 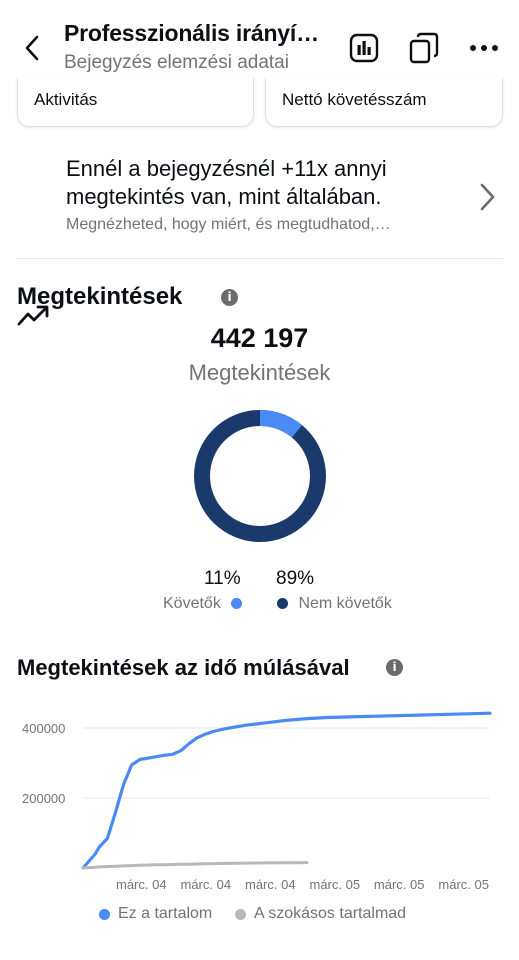 I want to click on views-total-label: Megtekintések, so click(x=259, y=372).